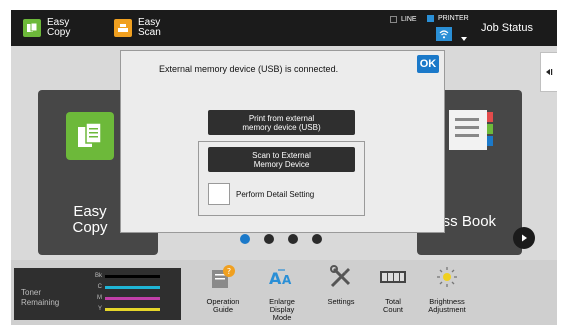 The height and width of the screenshot is (325, 566). I want to click on toner-label: M, so click(99, 298).